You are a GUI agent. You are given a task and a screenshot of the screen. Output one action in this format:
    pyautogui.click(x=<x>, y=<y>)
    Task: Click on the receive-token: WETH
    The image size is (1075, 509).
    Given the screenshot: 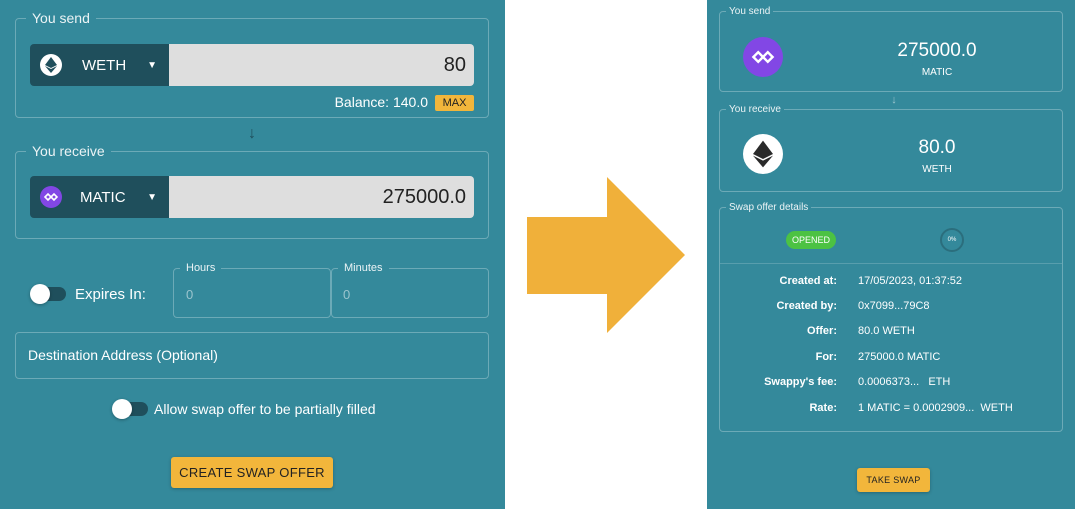 What is the action you would take?
    pyautogui.click(x=937, y=169)
    